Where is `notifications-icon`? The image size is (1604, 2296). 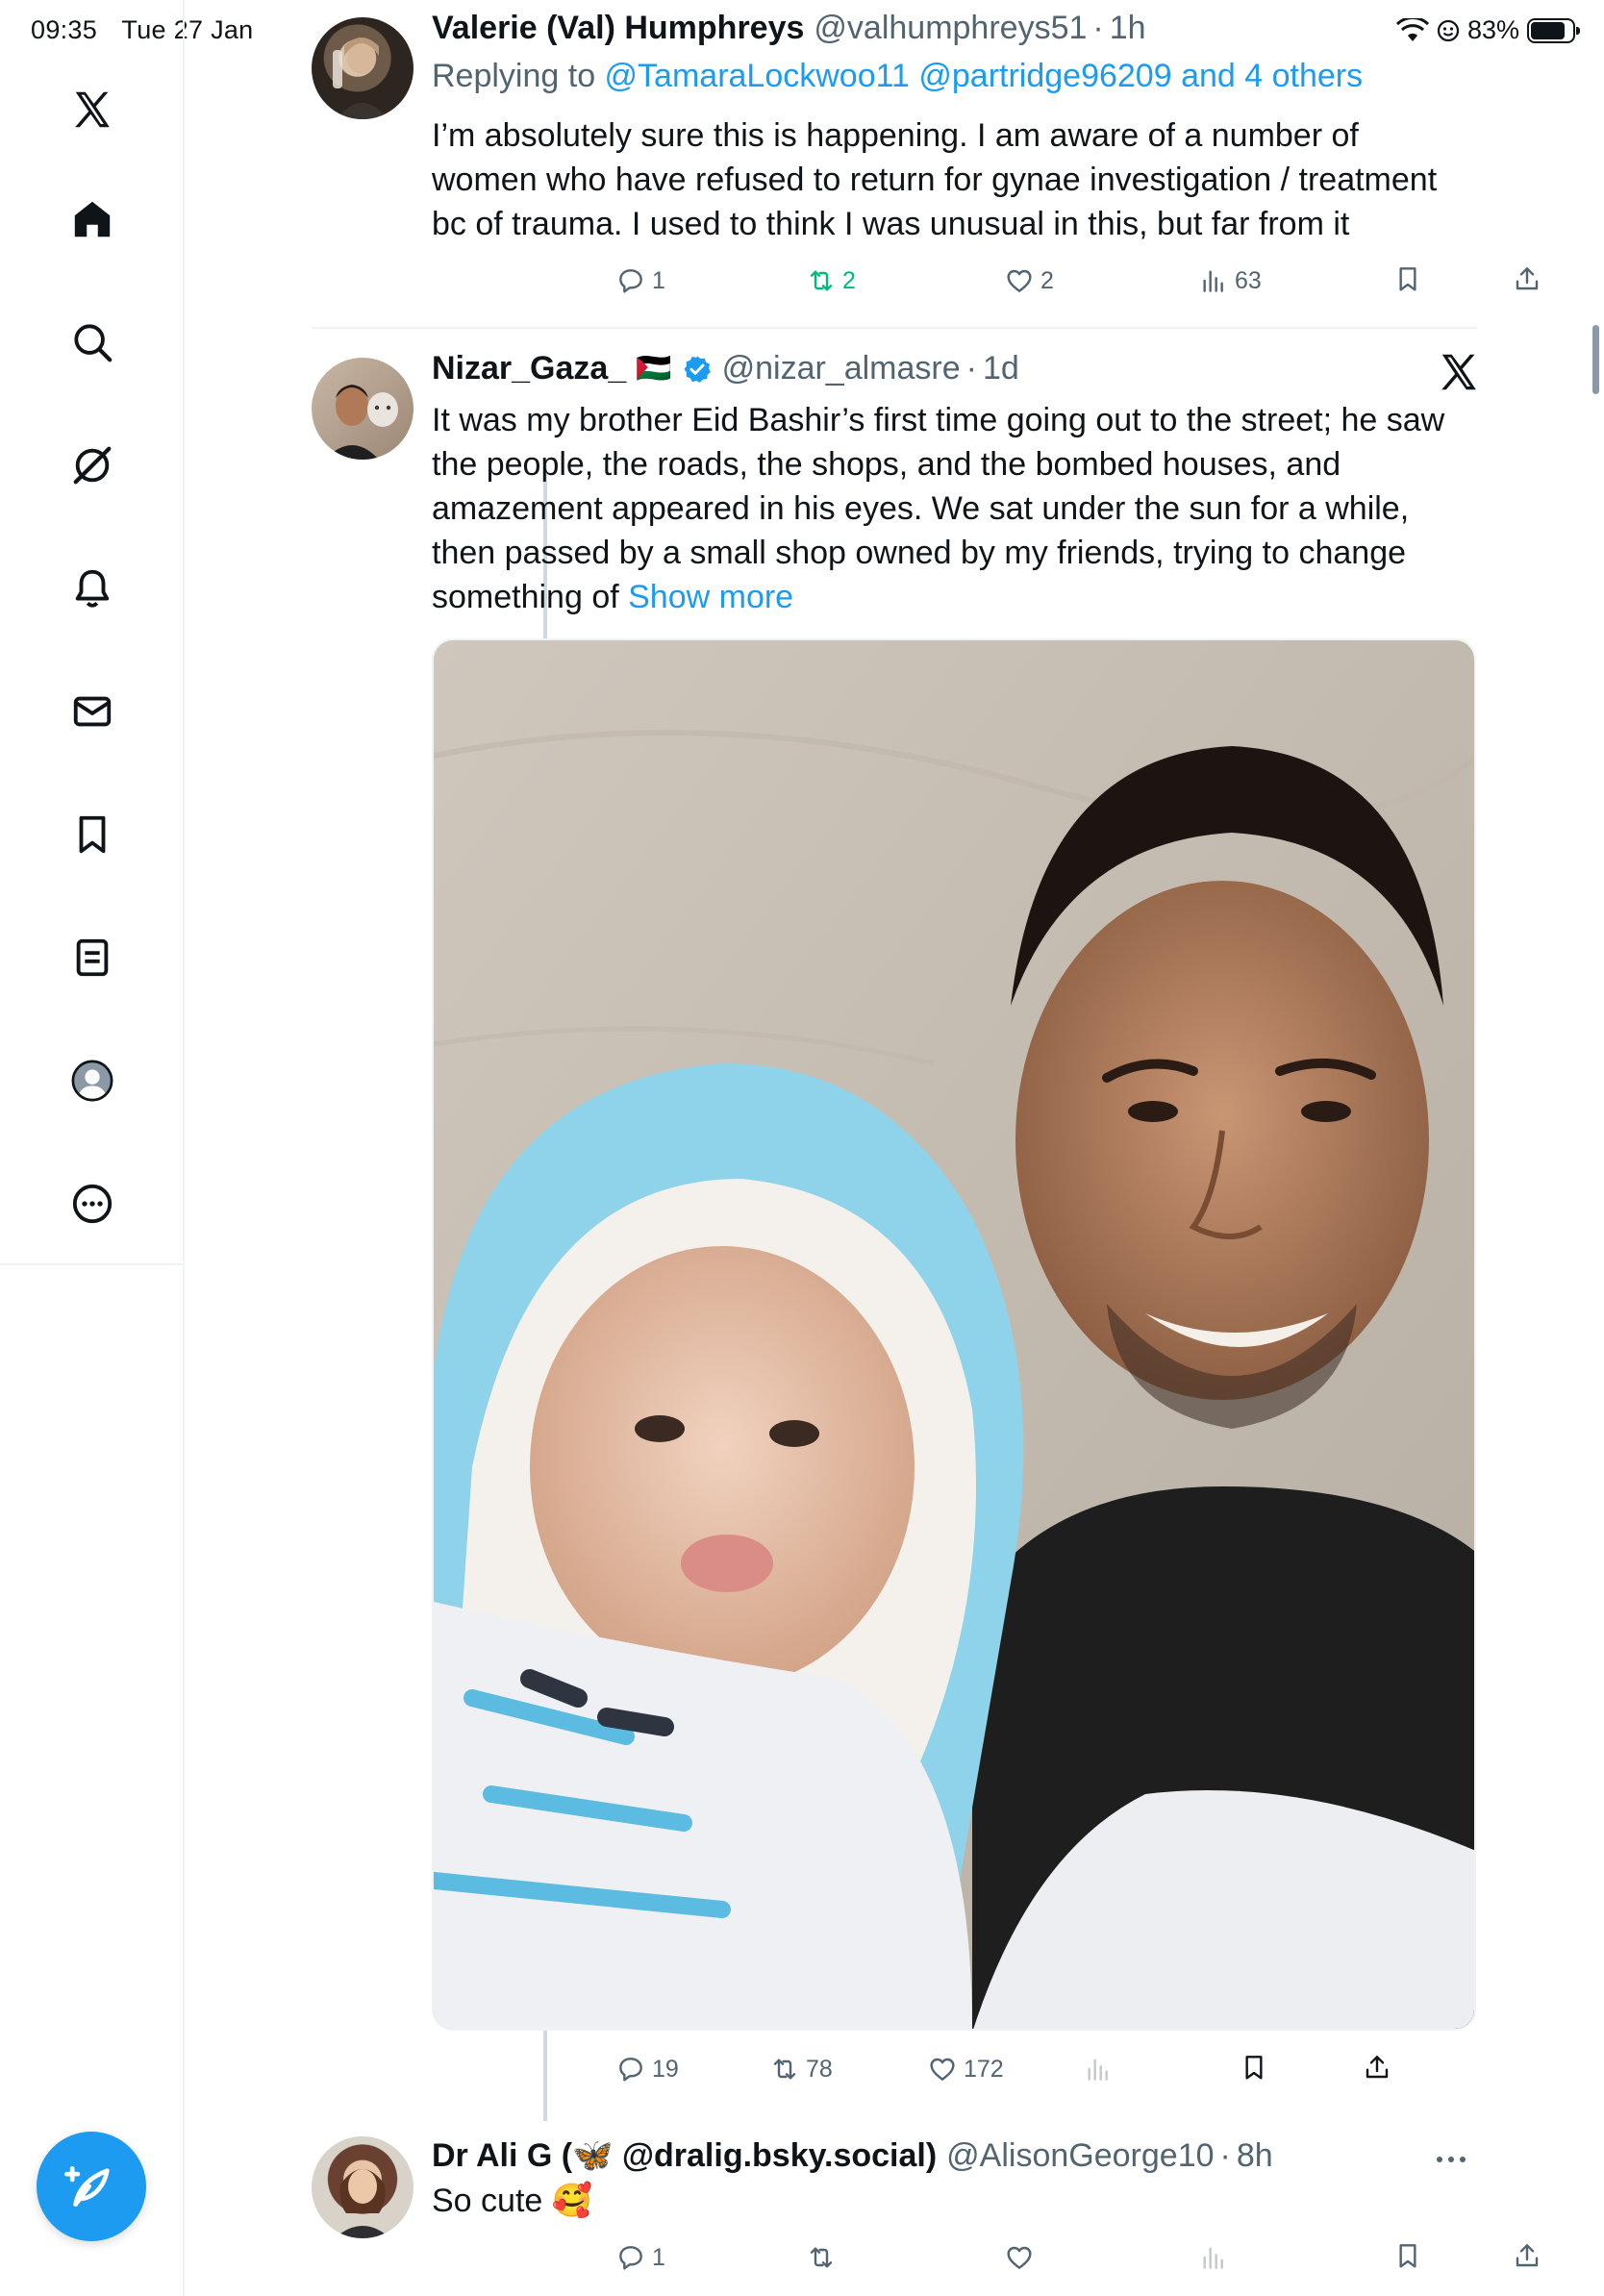
notifications-icon is located at coordinates (92, 588).